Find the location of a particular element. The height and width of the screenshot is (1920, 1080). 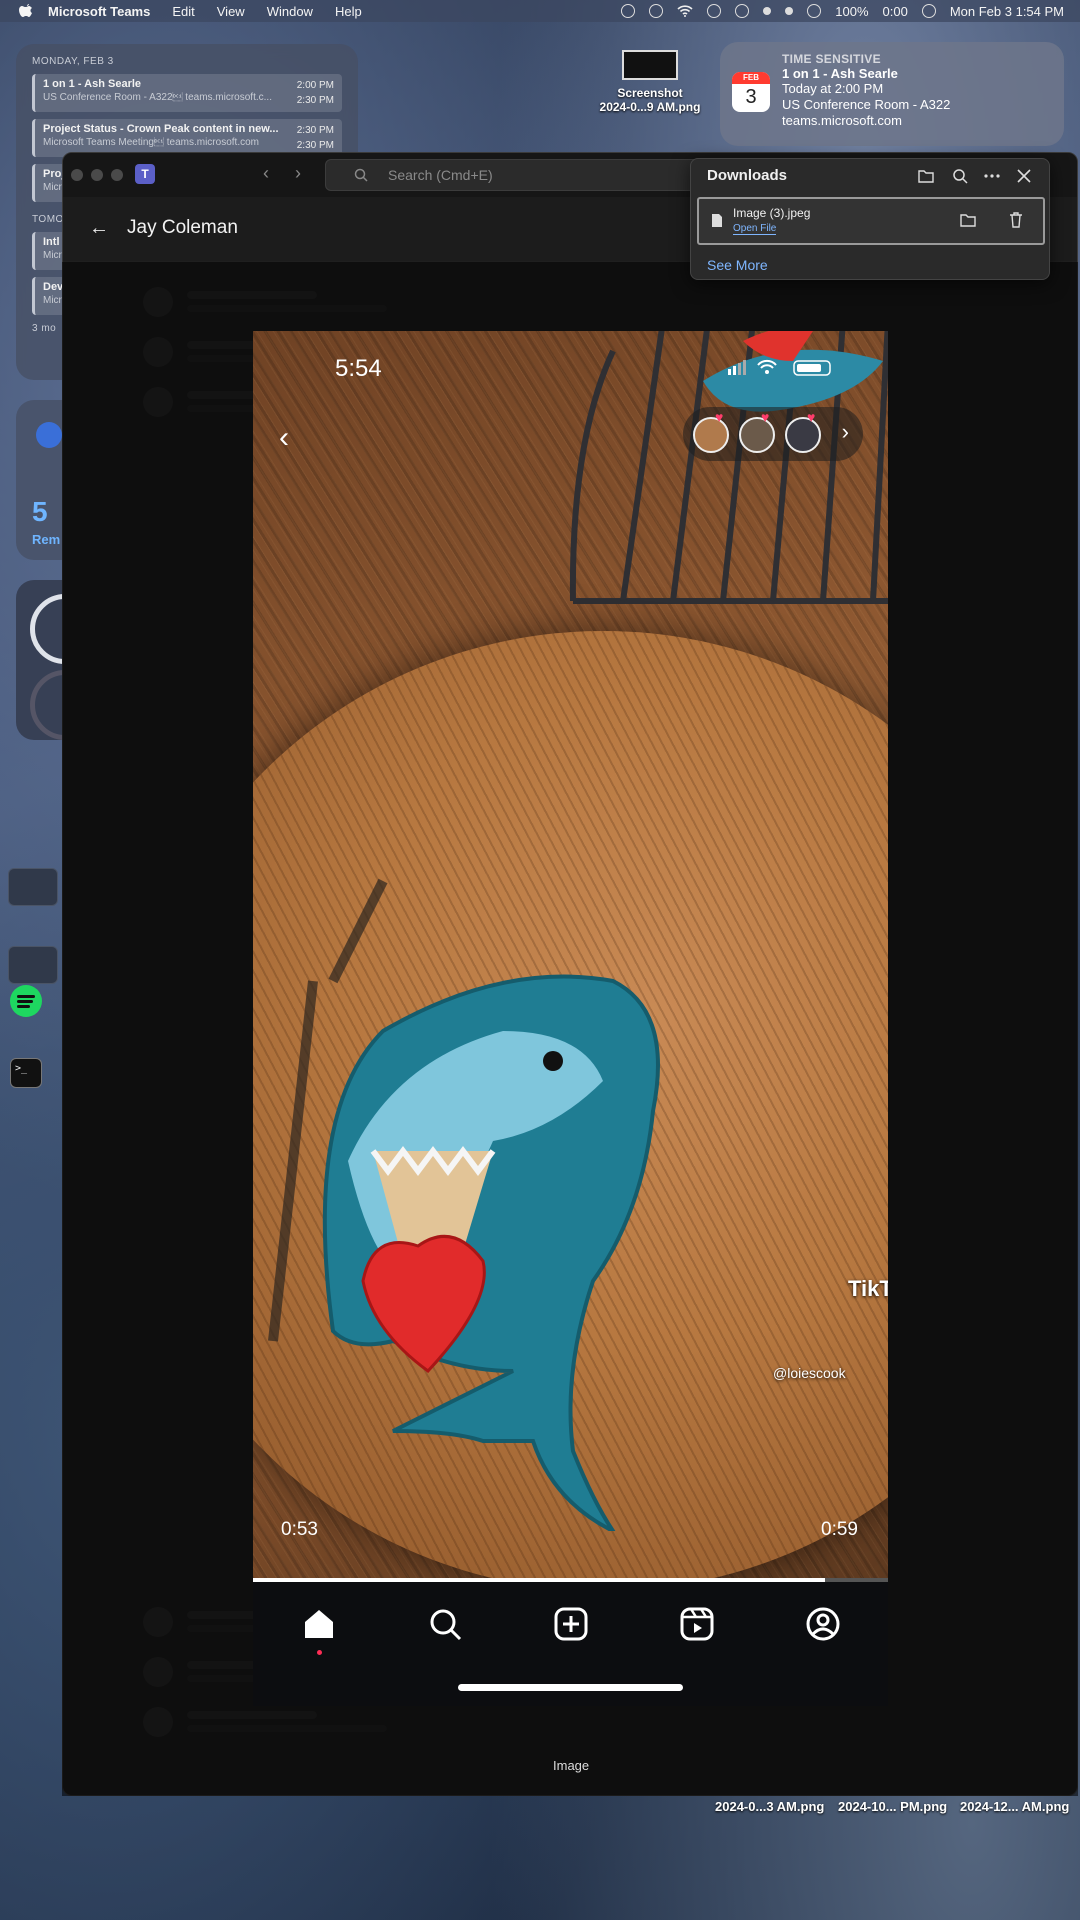

control-center-icon is located at coordinates (928, 11).